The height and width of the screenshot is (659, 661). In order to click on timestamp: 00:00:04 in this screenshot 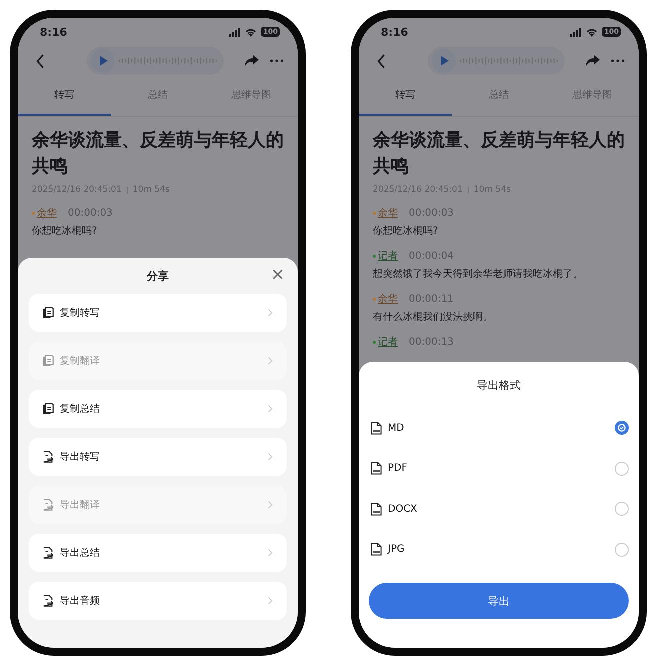, I will do `click(431, 256)`.